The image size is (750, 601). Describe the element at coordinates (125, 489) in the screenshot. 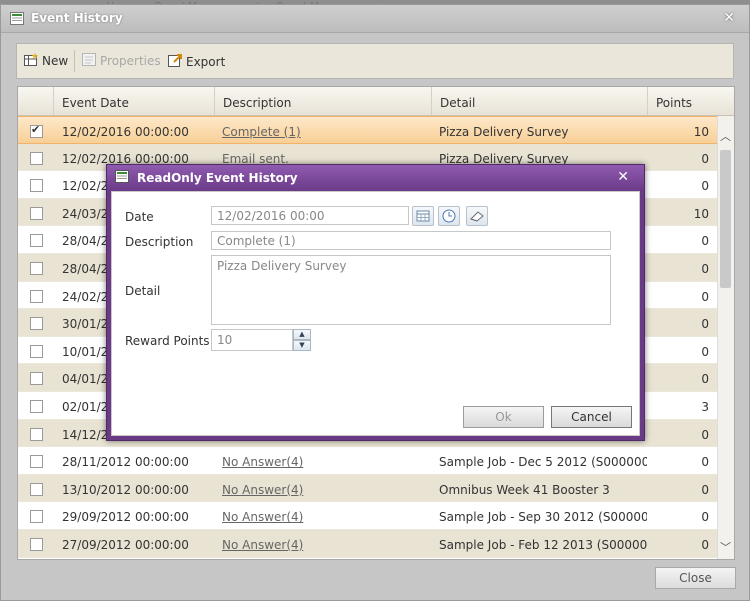

I see `cell-event-date: 13/10/2012 00:00:00` at that location.